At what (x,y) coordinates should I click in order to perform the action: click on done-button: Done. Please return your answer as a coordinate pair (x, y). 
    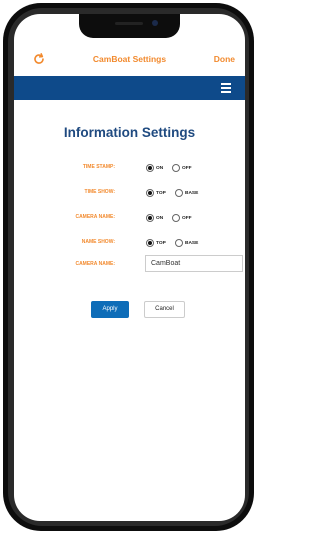
    Looking at the image, I should click on (224, 59).